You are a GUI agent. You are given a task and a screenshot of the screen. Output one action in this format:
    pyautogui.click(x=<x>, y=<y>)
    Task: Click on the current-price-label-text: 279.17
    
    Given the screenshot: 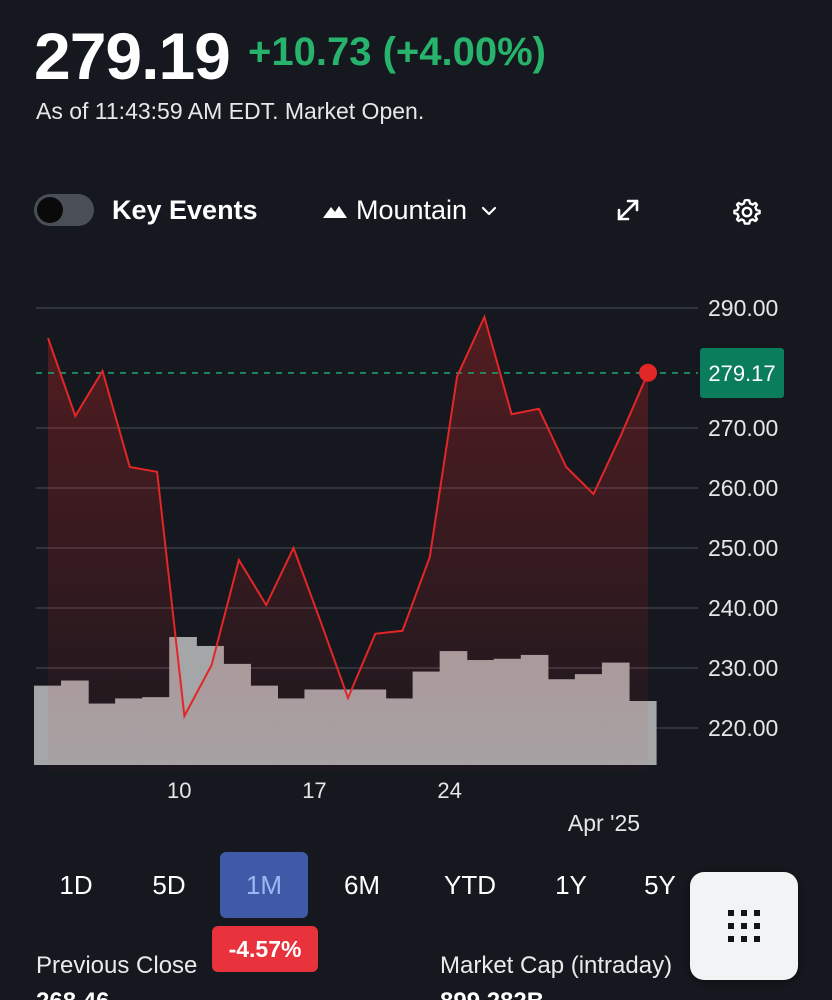 What is the action you would take?
    pyautogui.click(x=741, y=373)
    